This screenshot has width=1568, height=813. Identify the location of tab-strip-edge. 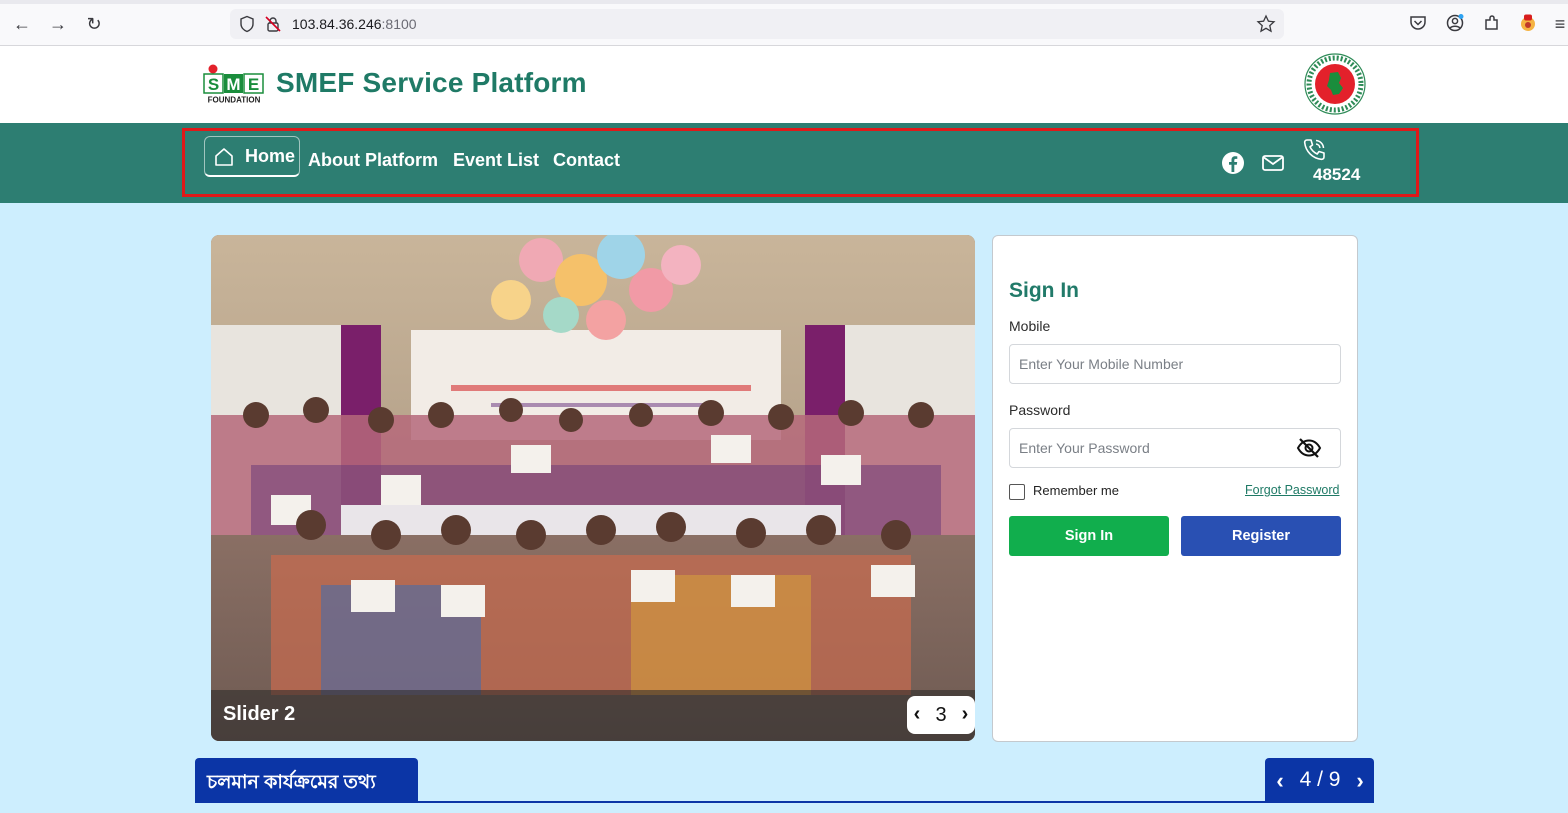
(784, 2).